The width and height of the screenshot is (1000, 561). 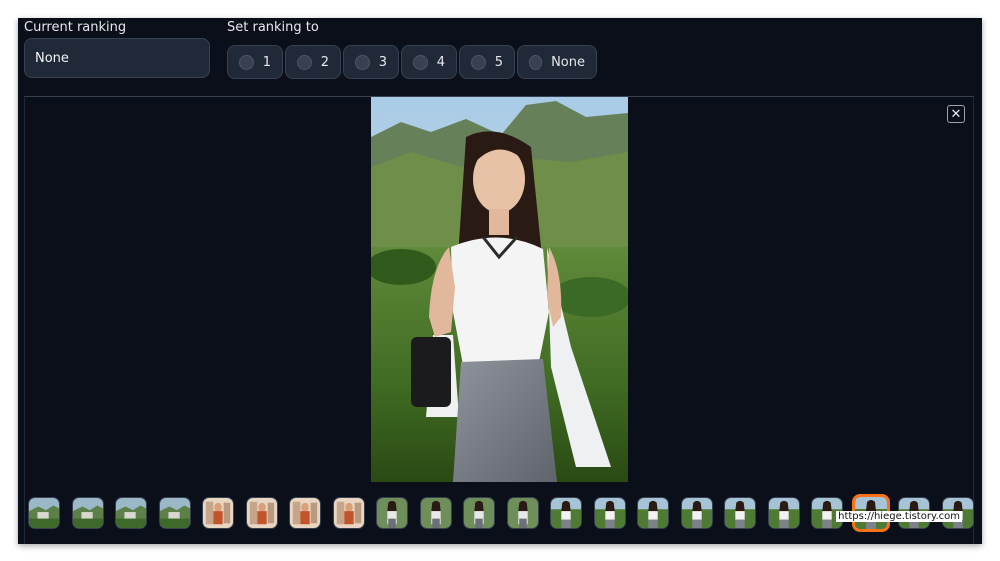 What do you see at coordinates (568, 62) in the screenshot?
I see `ranking-option-label: None` at bounding box center [568, 62].